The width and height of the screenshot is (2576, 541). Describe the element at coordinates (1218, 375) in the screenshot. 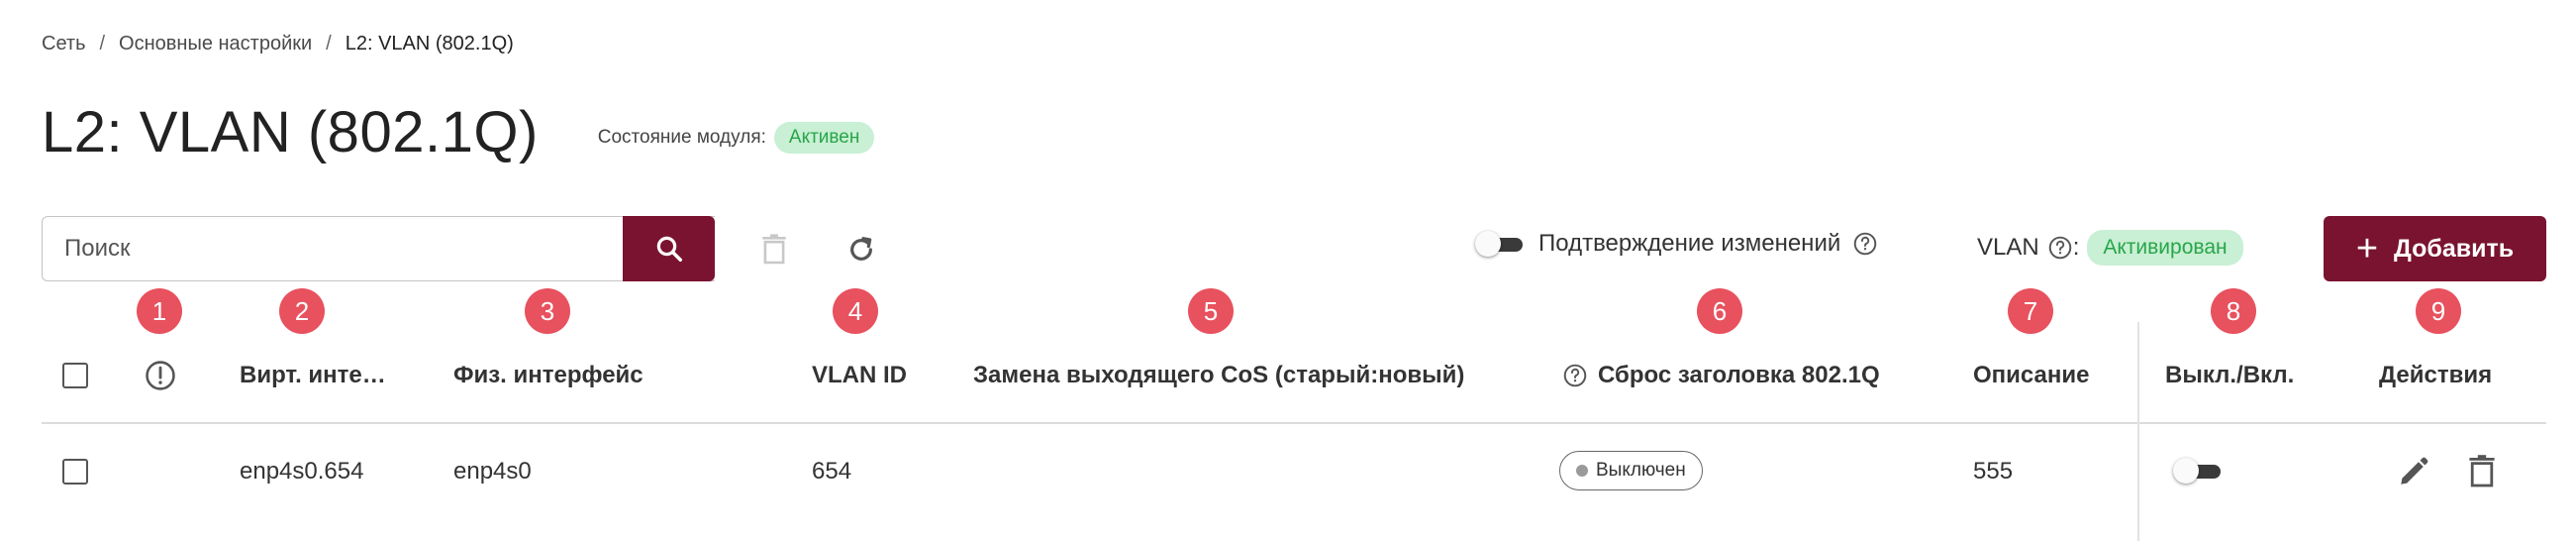

I see `column-header-cos: Замена выходящего CoS (старый:новый)` at that location.